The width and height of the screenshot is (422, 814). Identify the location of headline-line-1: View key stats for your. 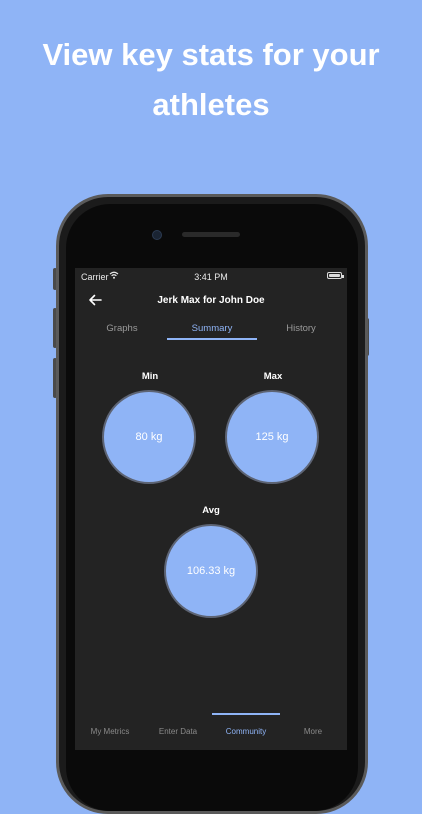
(211, 54).